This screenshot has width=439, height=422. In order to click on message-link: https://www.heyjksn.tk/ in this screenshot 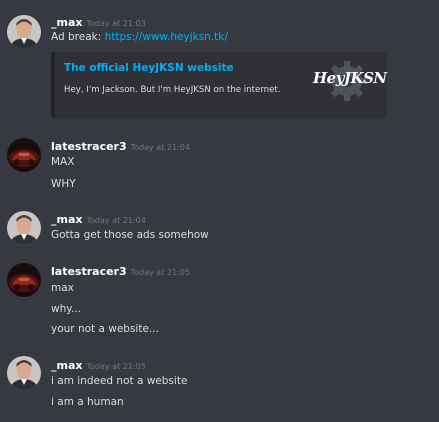, I will do `click(166, 37)`.